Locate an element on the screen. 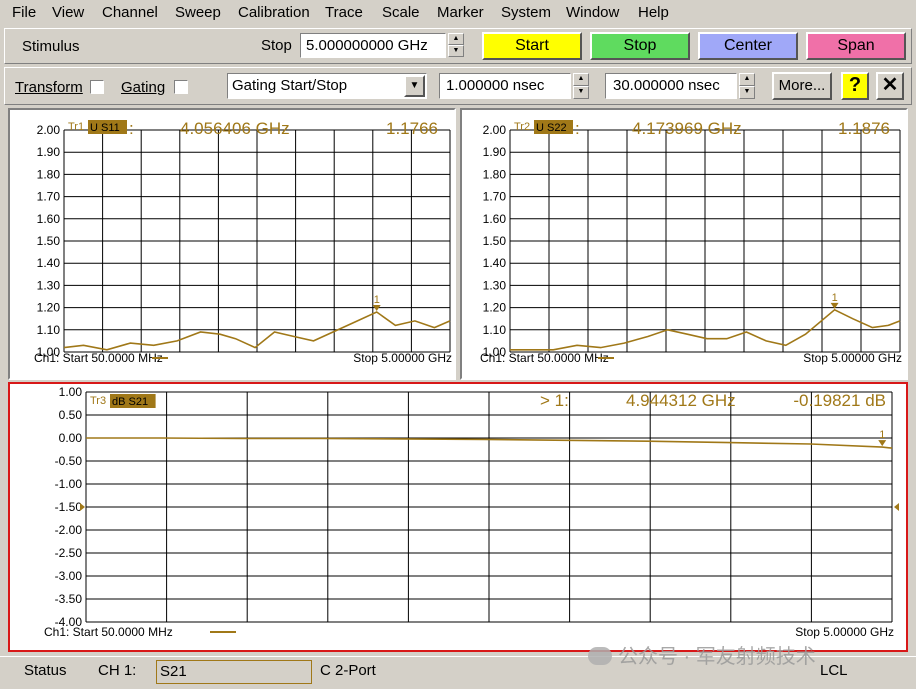  marker-value: -0.19821 dB is located at coordinates (839, 400).